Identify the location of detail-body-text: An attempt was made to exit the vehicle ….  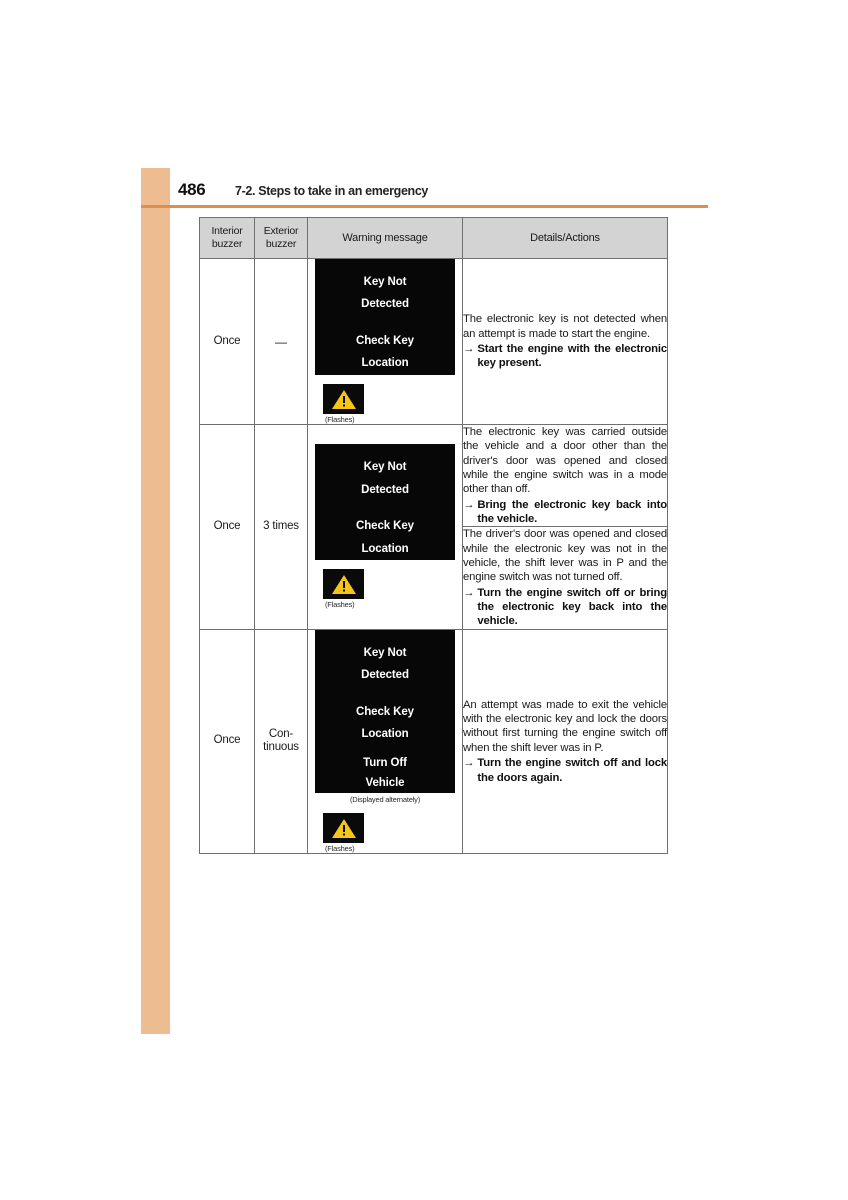
(565, 726).